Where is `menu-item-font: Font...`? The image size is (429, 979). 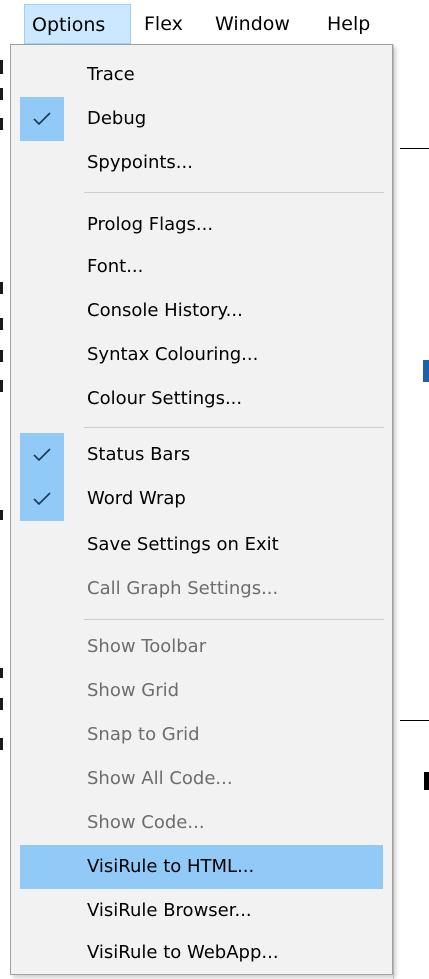 menu-item-font: Font... is located at coordinates (201, 267).